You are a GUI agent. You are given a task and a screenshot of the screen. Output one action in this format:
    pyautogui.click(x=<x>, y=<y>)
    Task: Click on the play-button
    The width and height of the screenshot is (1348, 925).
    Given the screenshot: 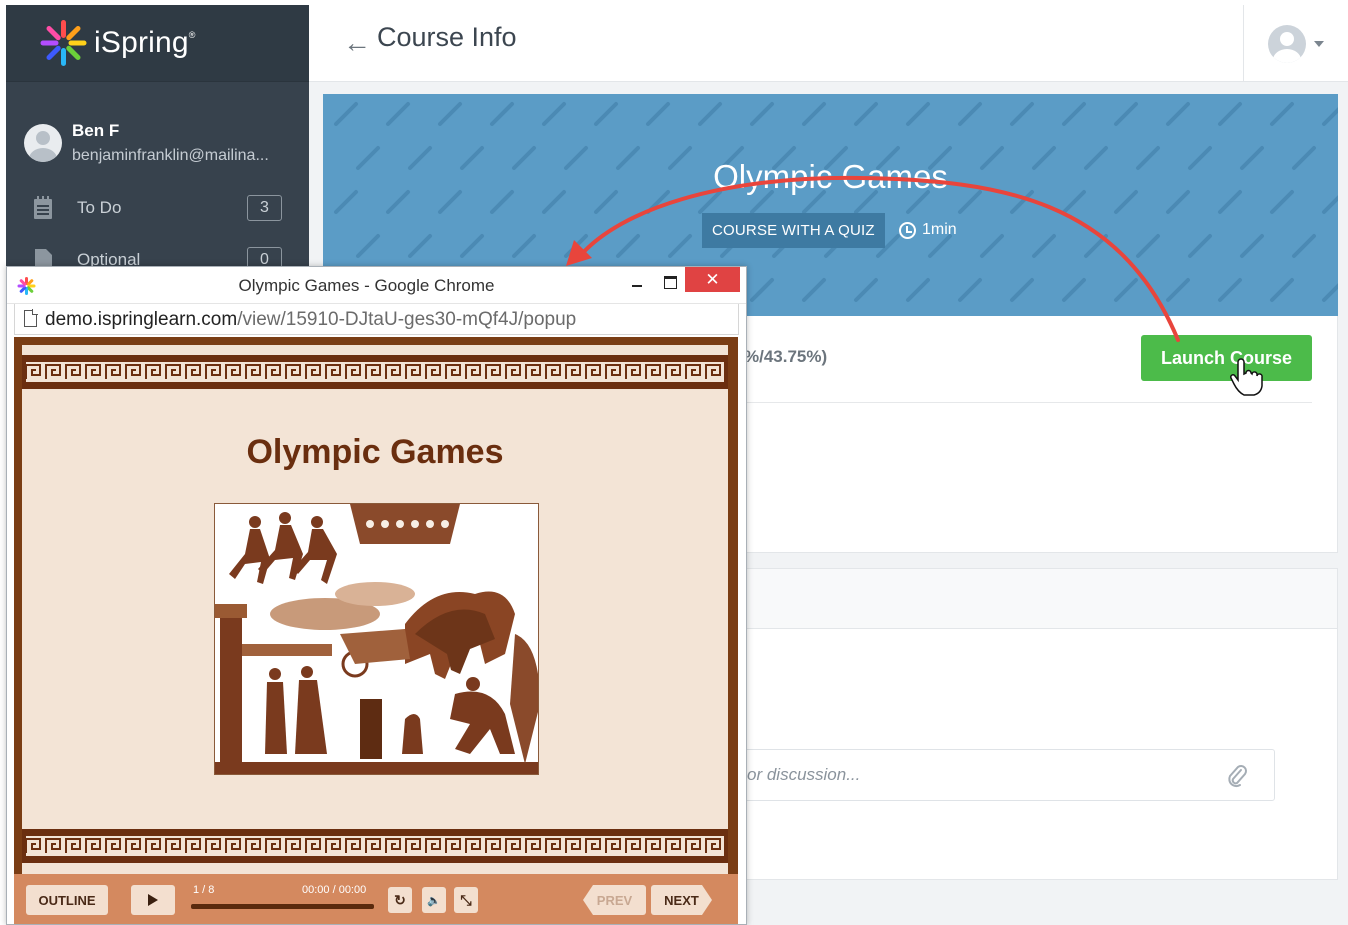 What is the action you would take?
    pyautogui.click(x=153, y=900)
    